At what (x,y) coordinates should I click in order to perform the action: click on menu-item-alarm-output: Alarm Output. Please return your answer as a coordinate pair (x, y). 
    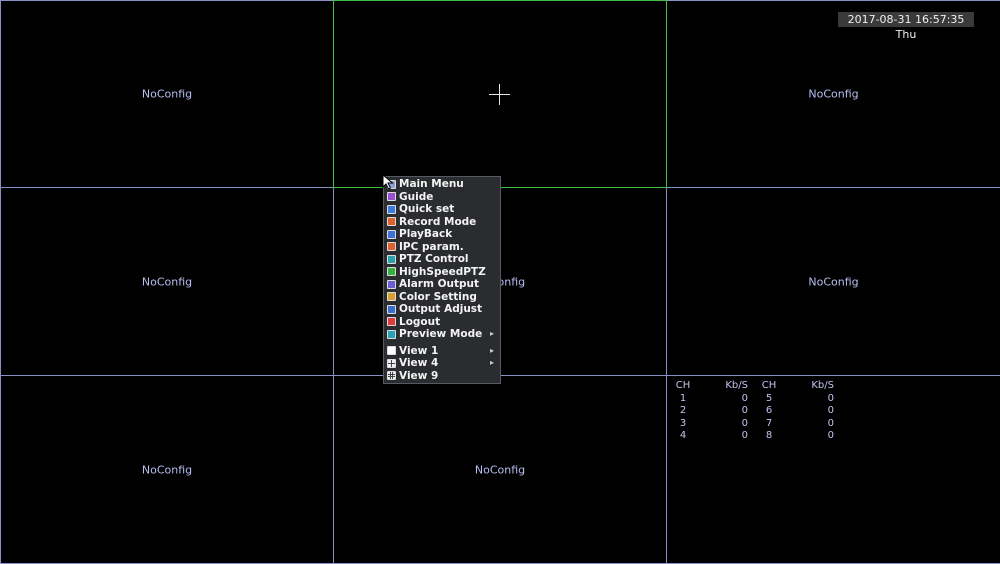
    Looking at the image, I should click on (442, 284).